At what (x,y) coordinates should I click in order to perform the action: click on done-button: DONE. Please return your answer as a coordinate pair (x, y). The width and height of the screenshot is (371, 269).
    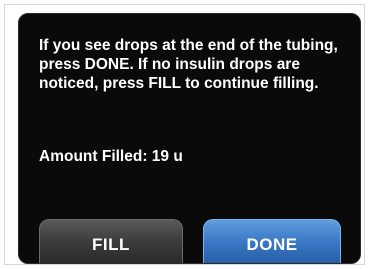
    Looking at the image, I should click on (272, 241).